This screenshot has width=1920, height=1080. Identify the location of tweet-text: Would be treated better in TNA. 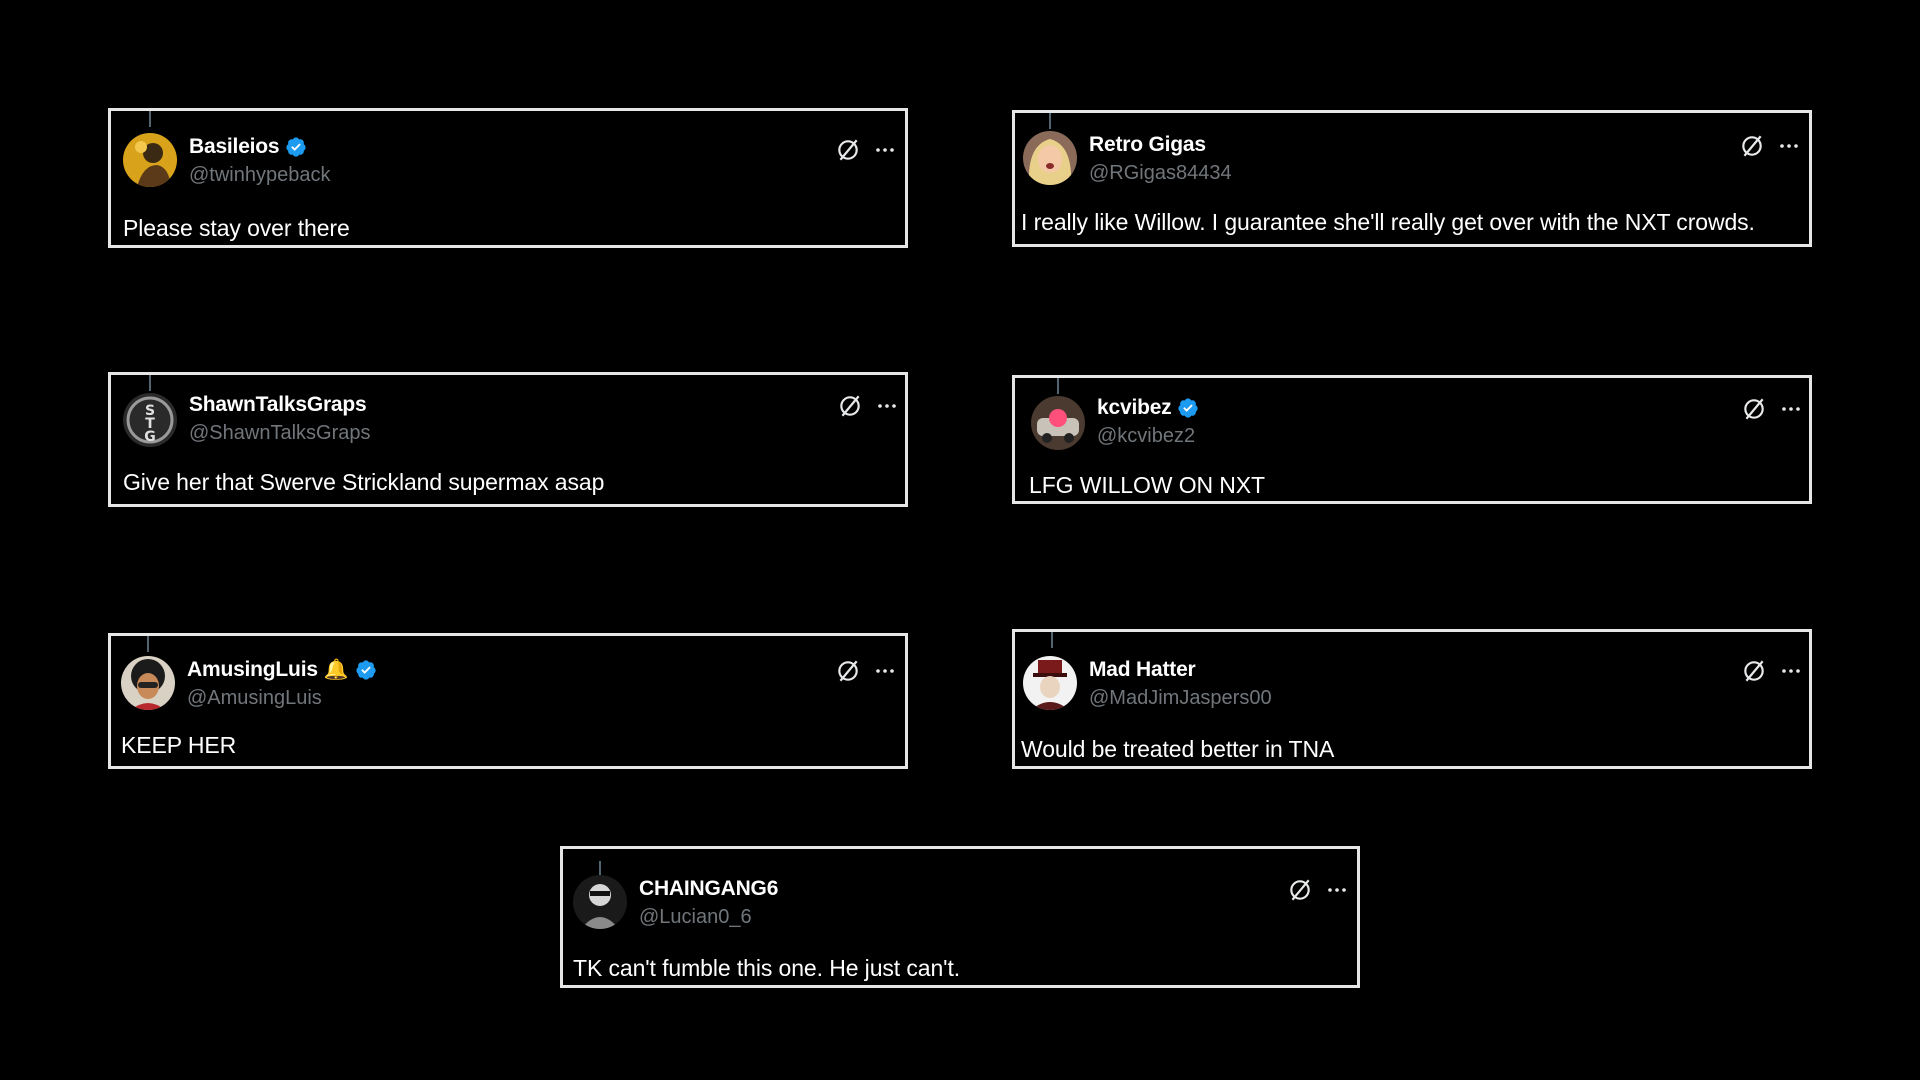
(1178, 749).